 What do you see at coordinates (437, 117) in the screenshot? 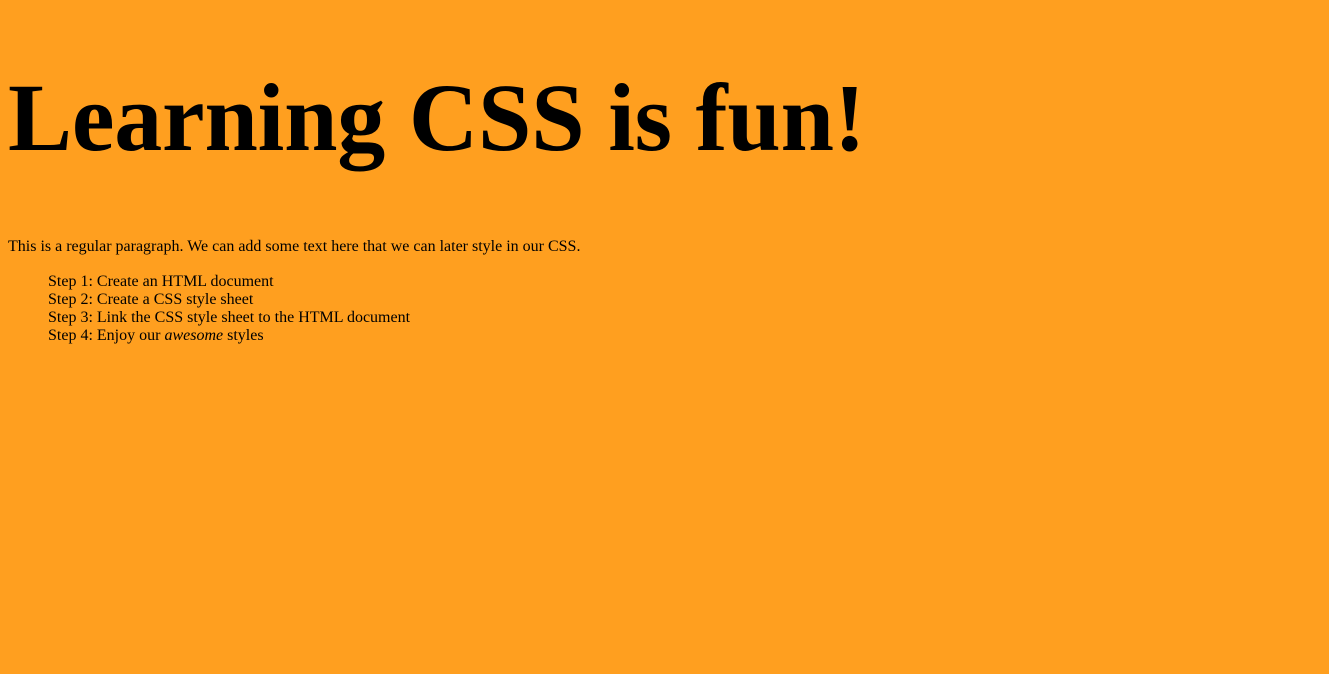
I see `main-heading: Learning CSS is fun!` at bounding box center [437, 117].